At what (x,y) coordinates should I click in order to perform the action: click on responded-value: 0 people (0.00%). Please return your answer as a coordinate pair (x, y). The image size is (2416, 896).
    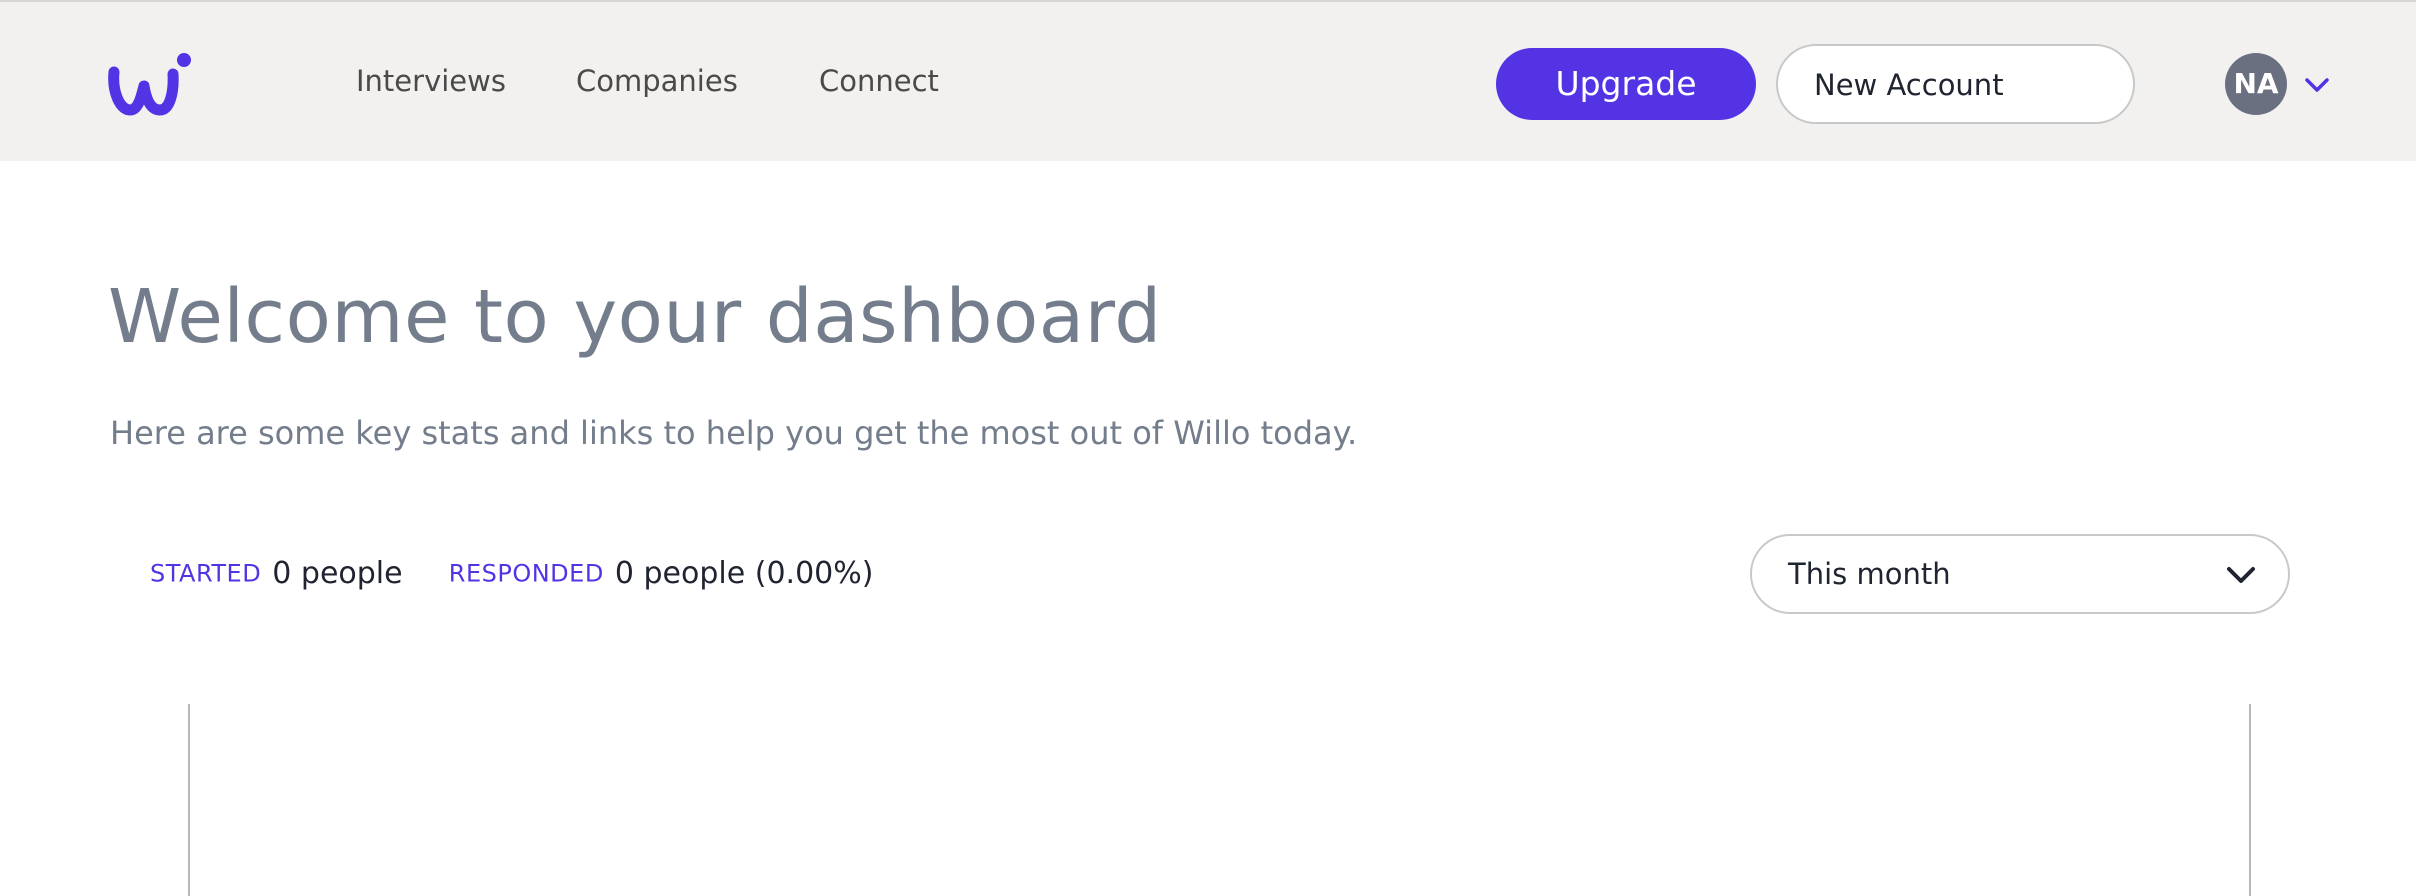
    Looking at the image, I should click on (744, 573).